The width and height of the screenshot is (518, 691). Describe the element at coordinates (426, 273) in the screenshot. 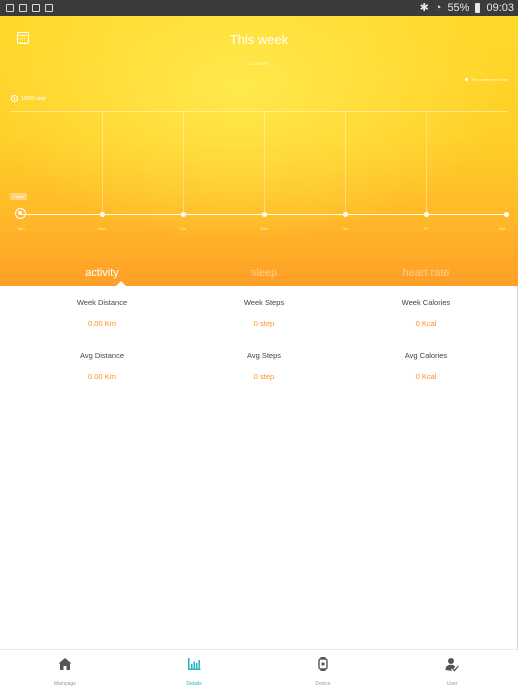

I see `tab-heart-rate: heart rate` at that location.